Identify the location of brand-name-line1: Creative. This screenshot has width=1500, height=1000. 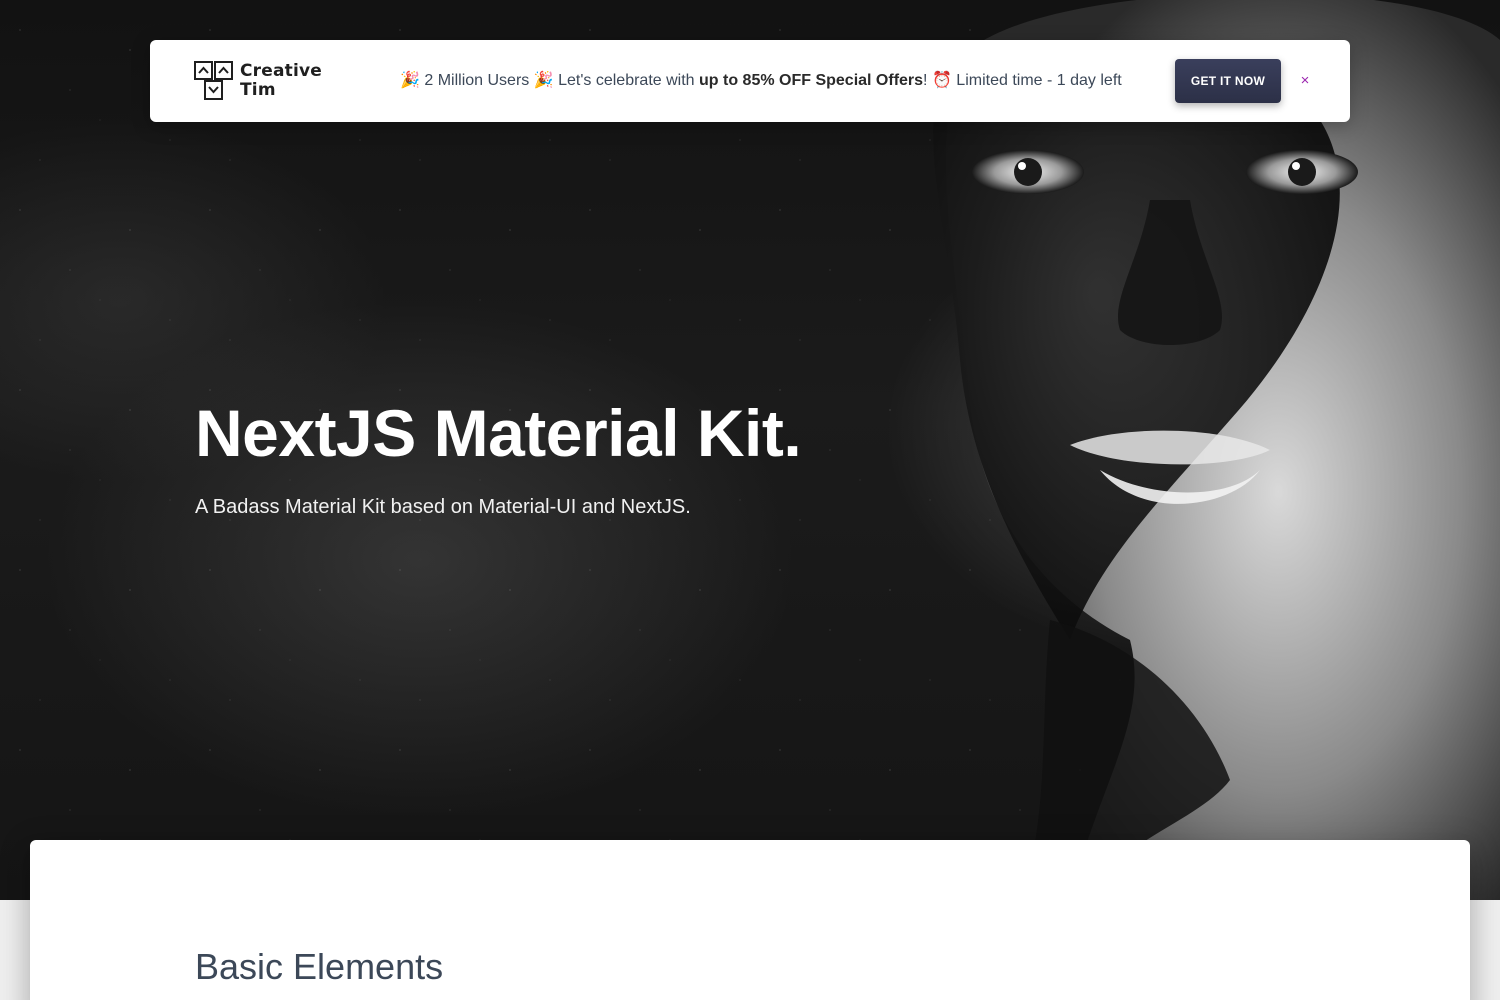
(281, 71).